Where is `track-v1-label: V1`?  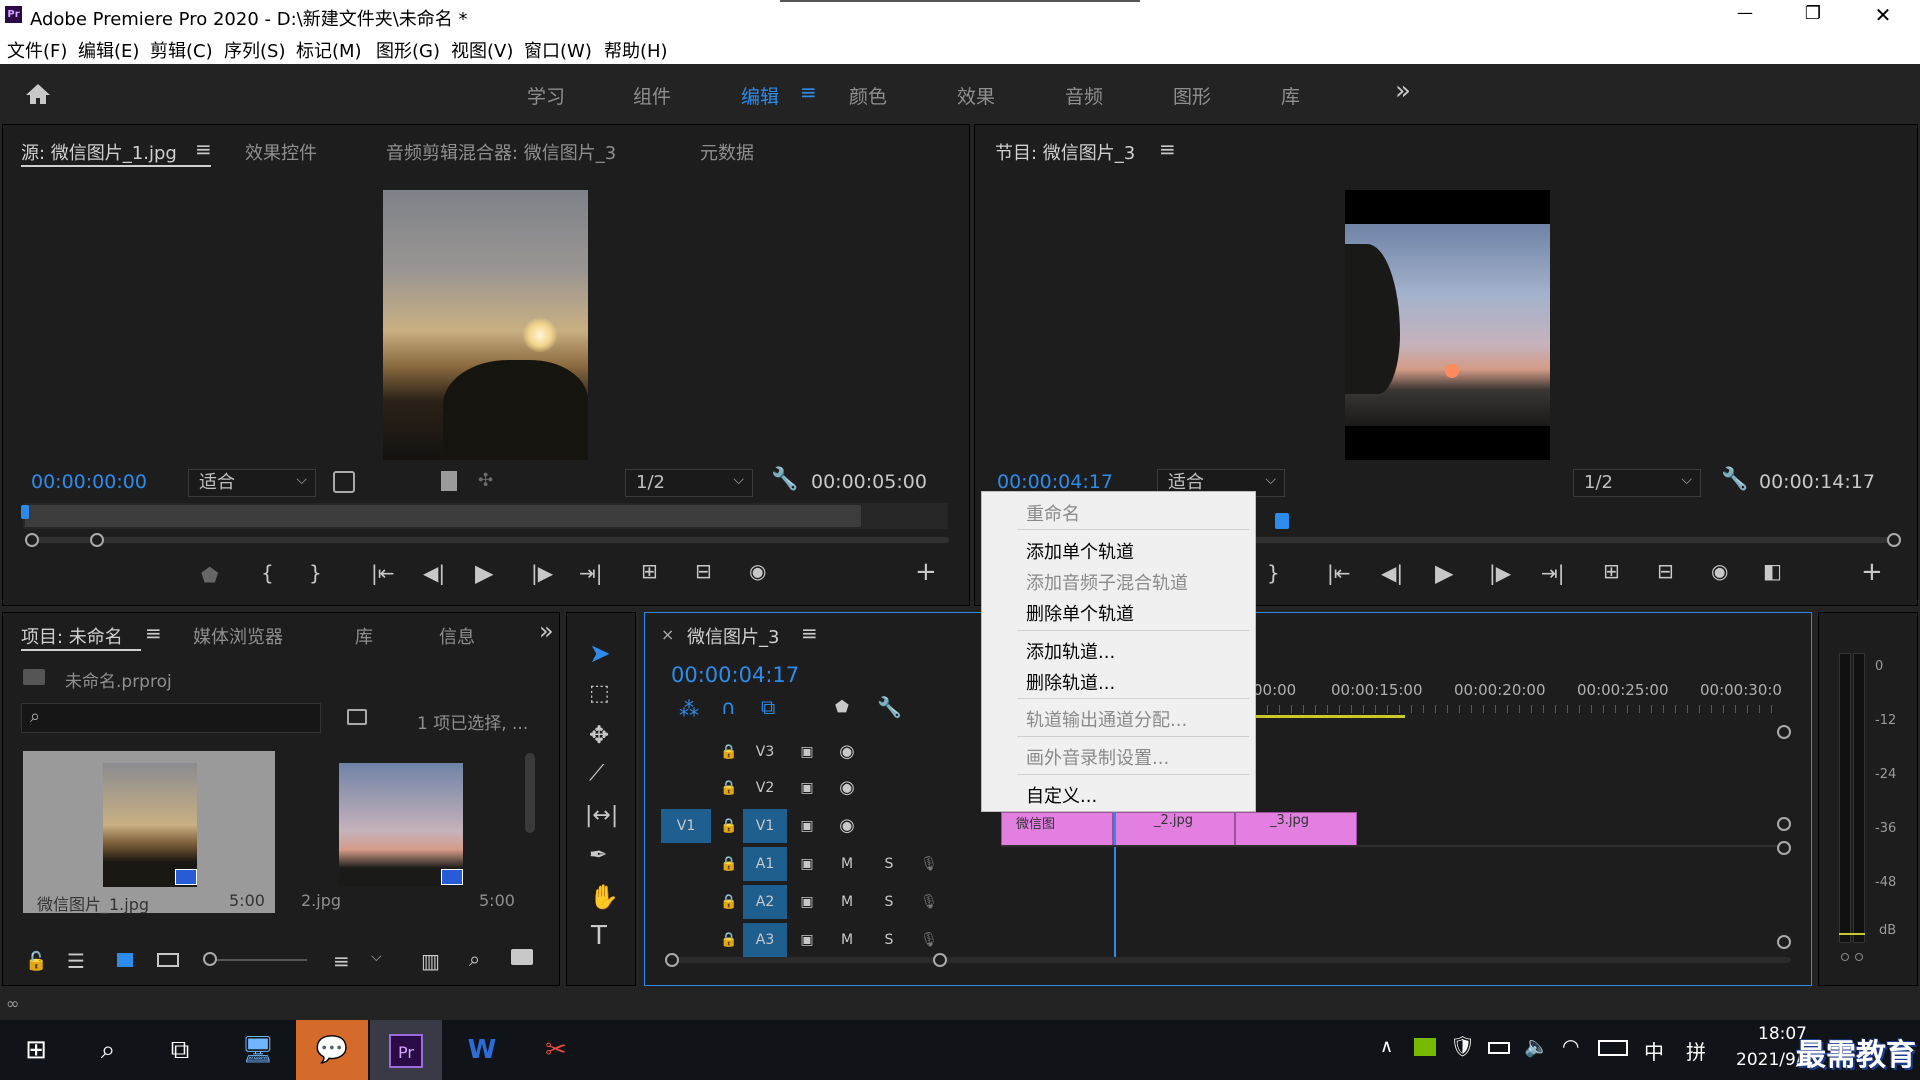
track-v1-label: V1 is located at coordinates (765, 826).